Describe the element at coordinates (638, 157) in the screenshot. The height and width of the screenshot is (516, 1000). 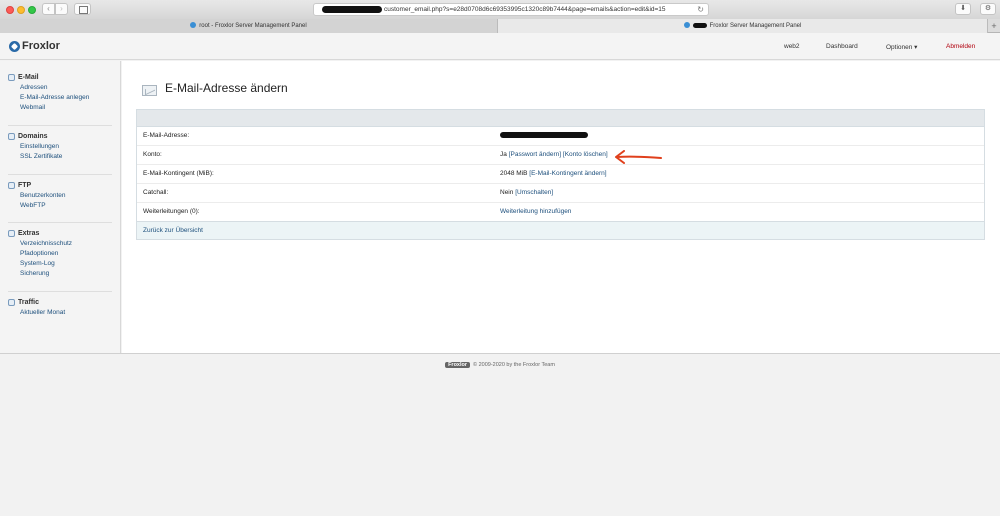
I see `annotation-arrow-icon` at that location.